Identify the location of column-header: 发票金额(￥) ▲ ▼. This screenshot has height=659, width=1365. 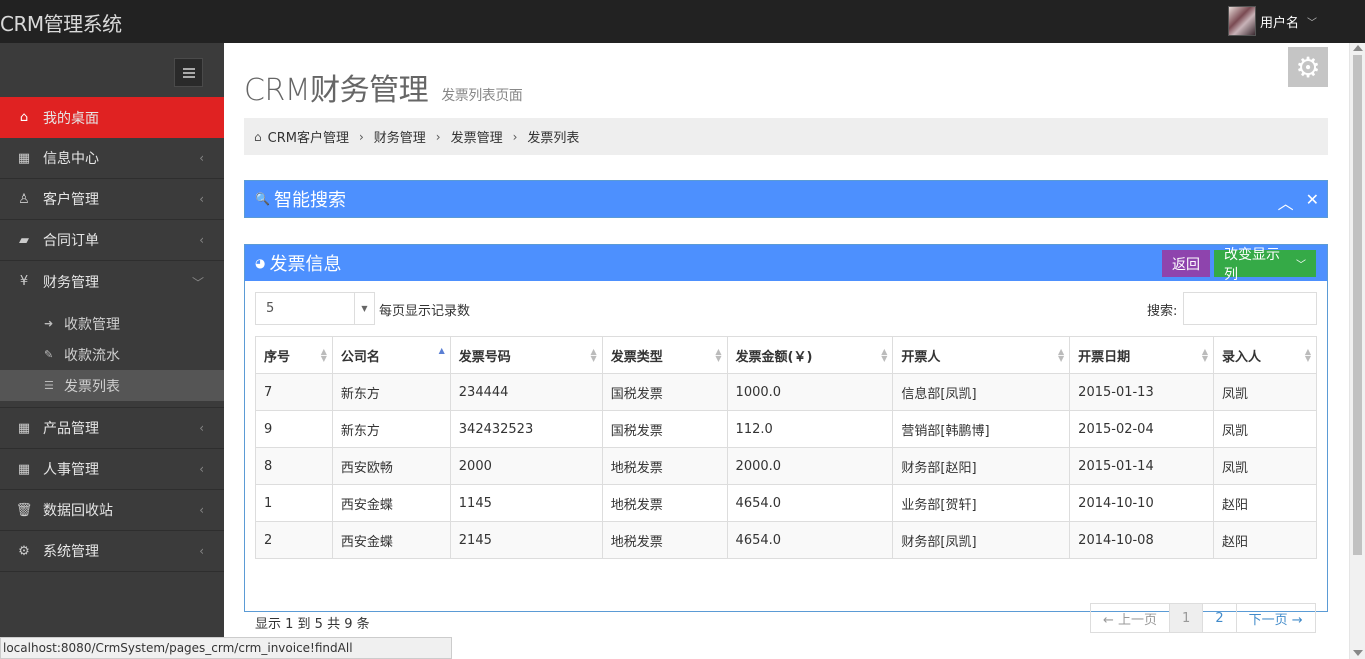
(810, 355).